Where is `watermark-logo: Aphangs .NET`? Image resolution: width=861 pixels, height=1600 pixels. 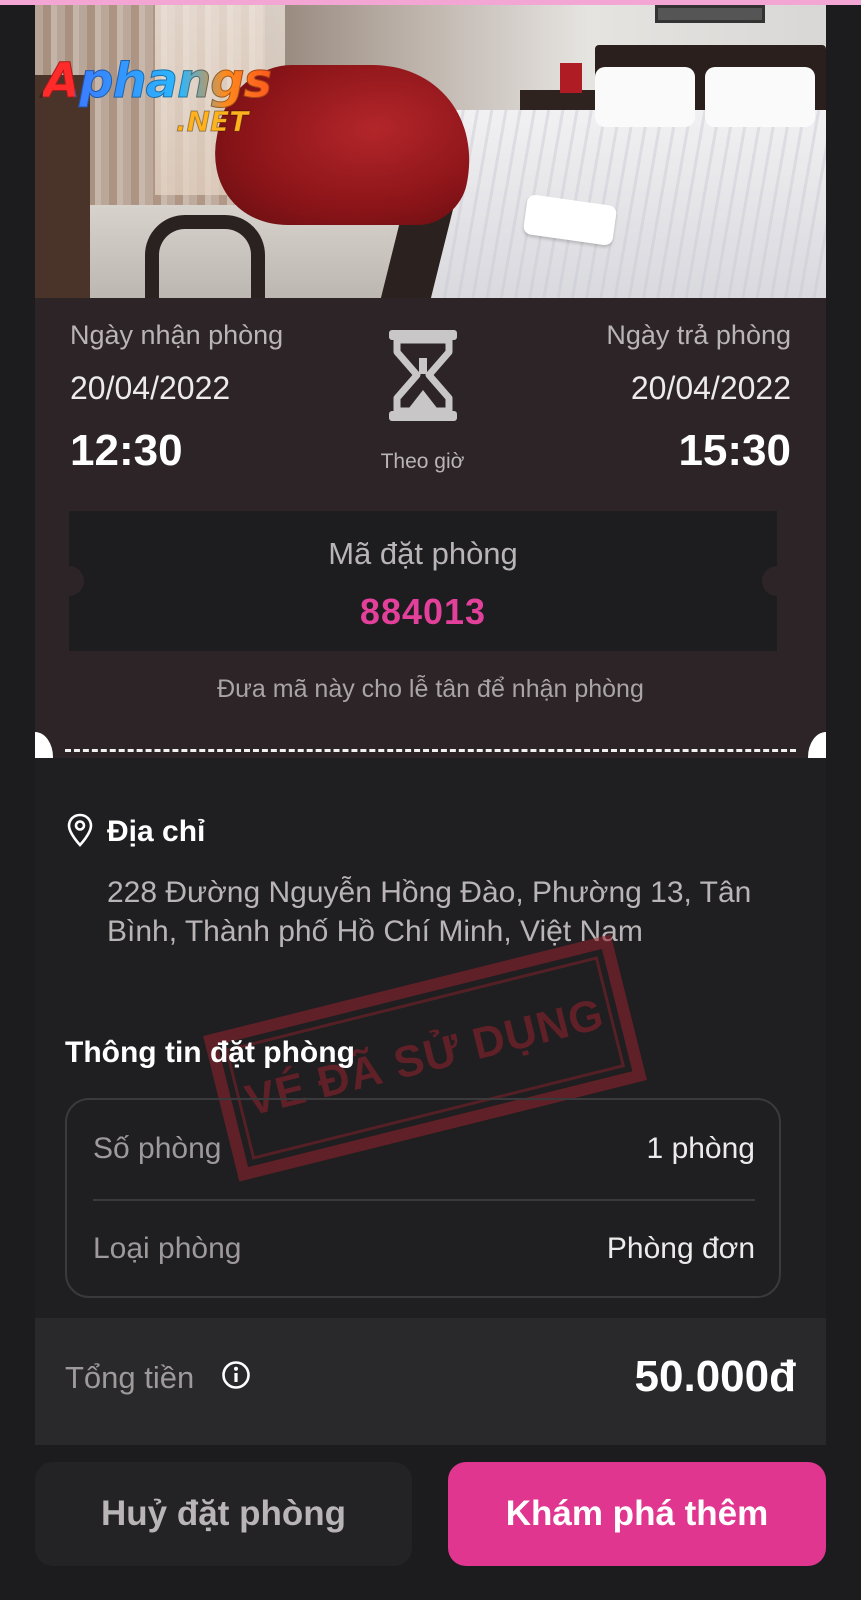
watermark-logo: Aphangs .NET is located at coordinates (172, 103).